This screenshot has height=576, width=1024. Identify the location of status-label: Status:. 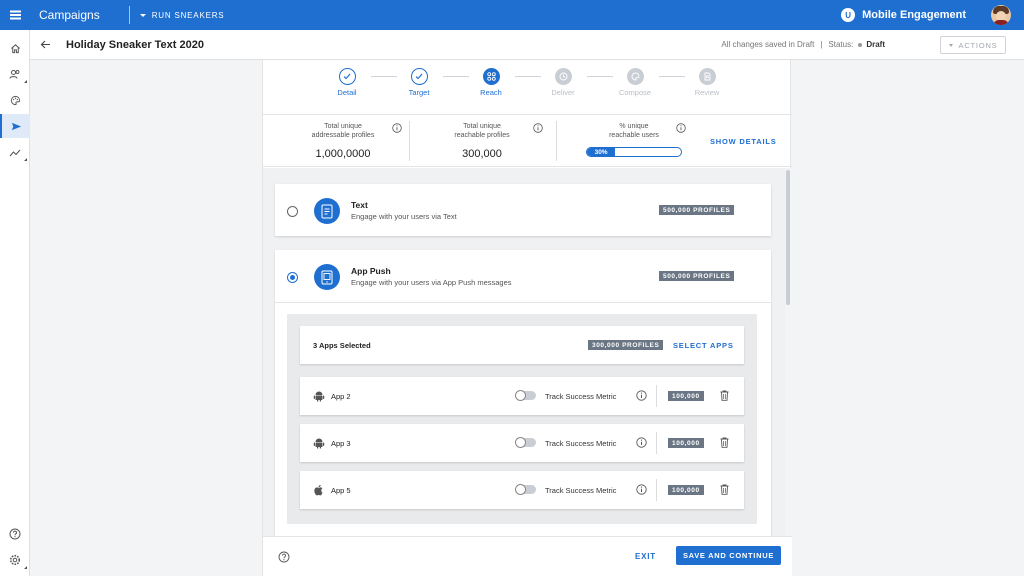
(841, 44).